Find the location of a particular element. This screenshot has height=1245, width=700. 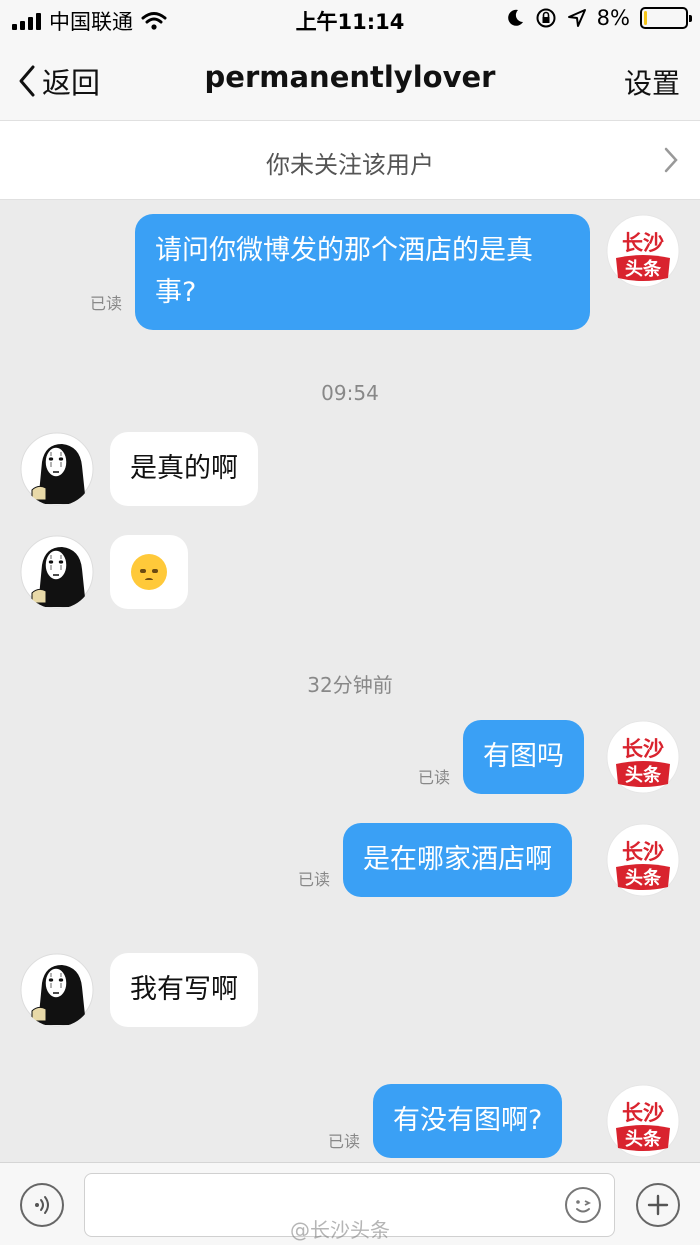

follow-banner: 你未关注该用户 is located at coordinates (350, 160).